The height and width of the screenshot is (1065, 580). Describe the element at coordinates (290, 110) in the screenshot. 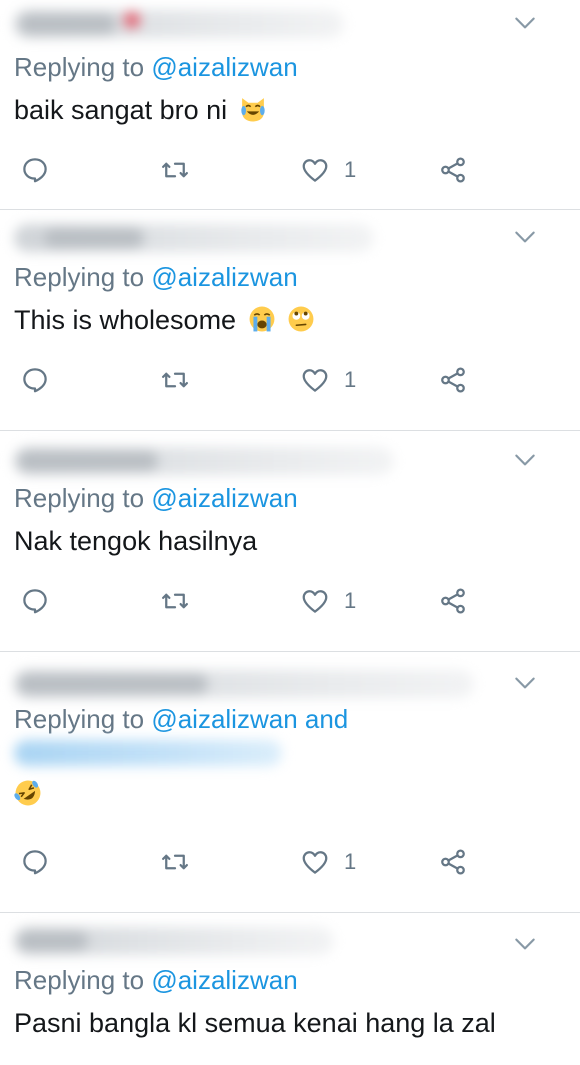

I see `tweet-text: baik sangat bro ni` at that location.